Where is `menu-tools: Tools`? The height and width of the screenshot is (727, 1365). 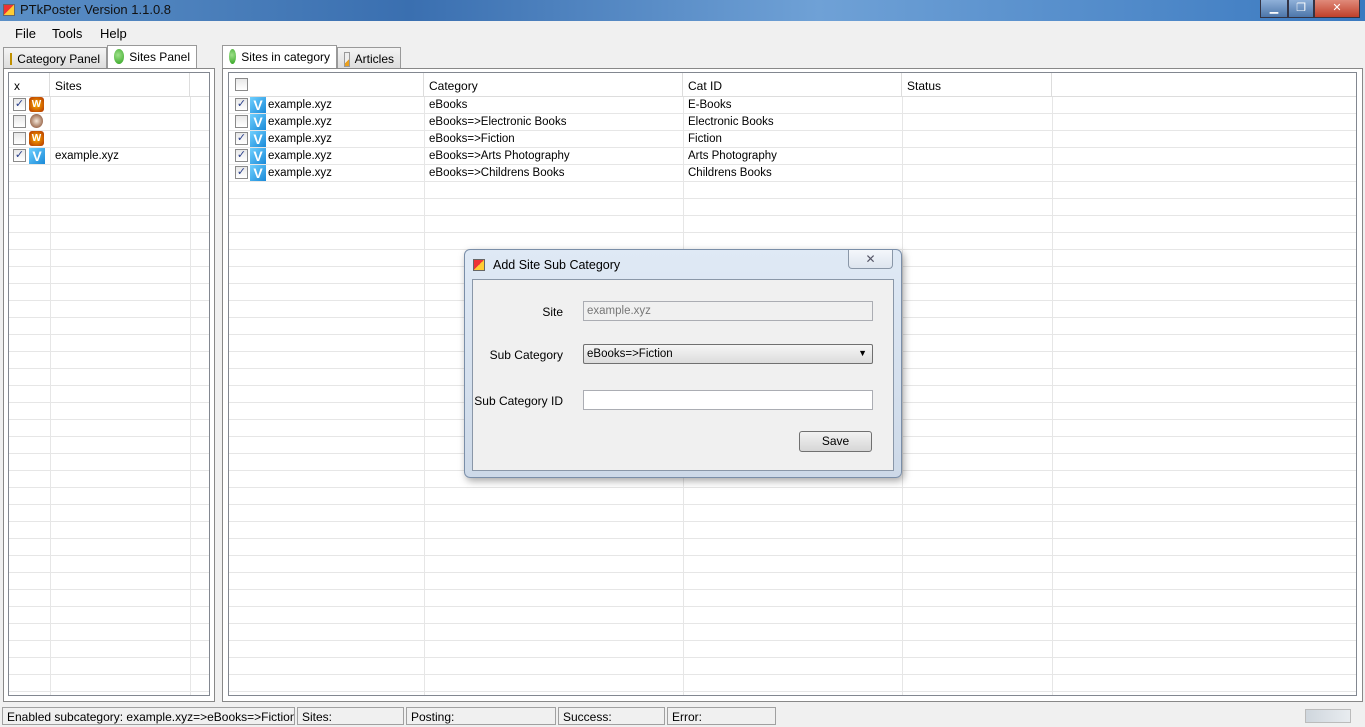
menu-tools: Tools is located at coordinates (67, 33).